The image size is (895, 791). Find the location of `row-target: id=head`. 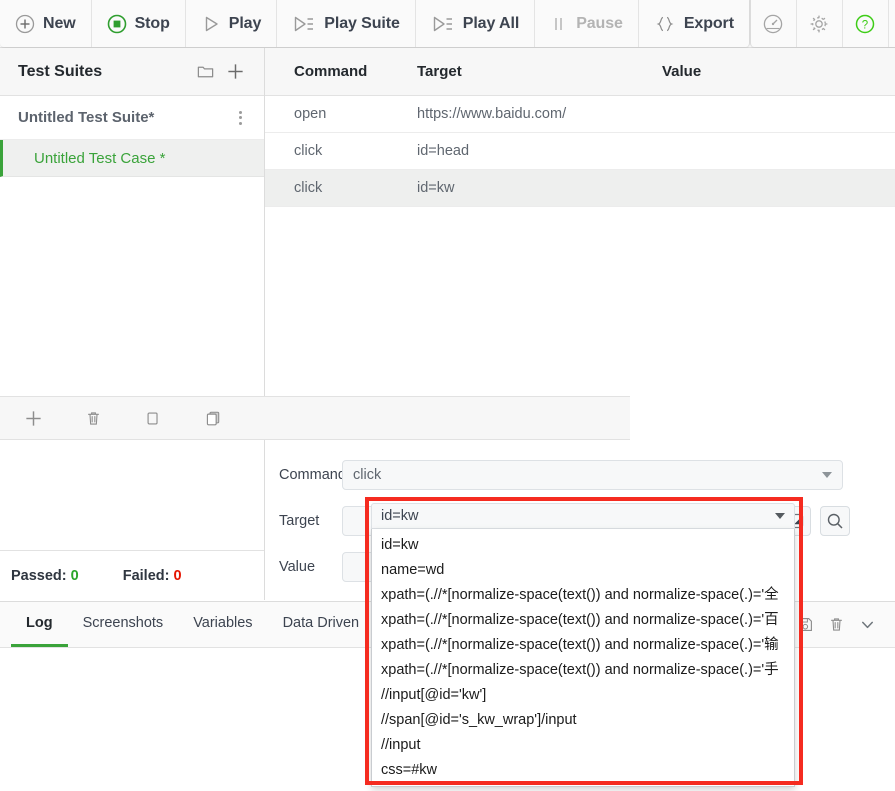

row-target: id=head is located at coordinates (443, 151).